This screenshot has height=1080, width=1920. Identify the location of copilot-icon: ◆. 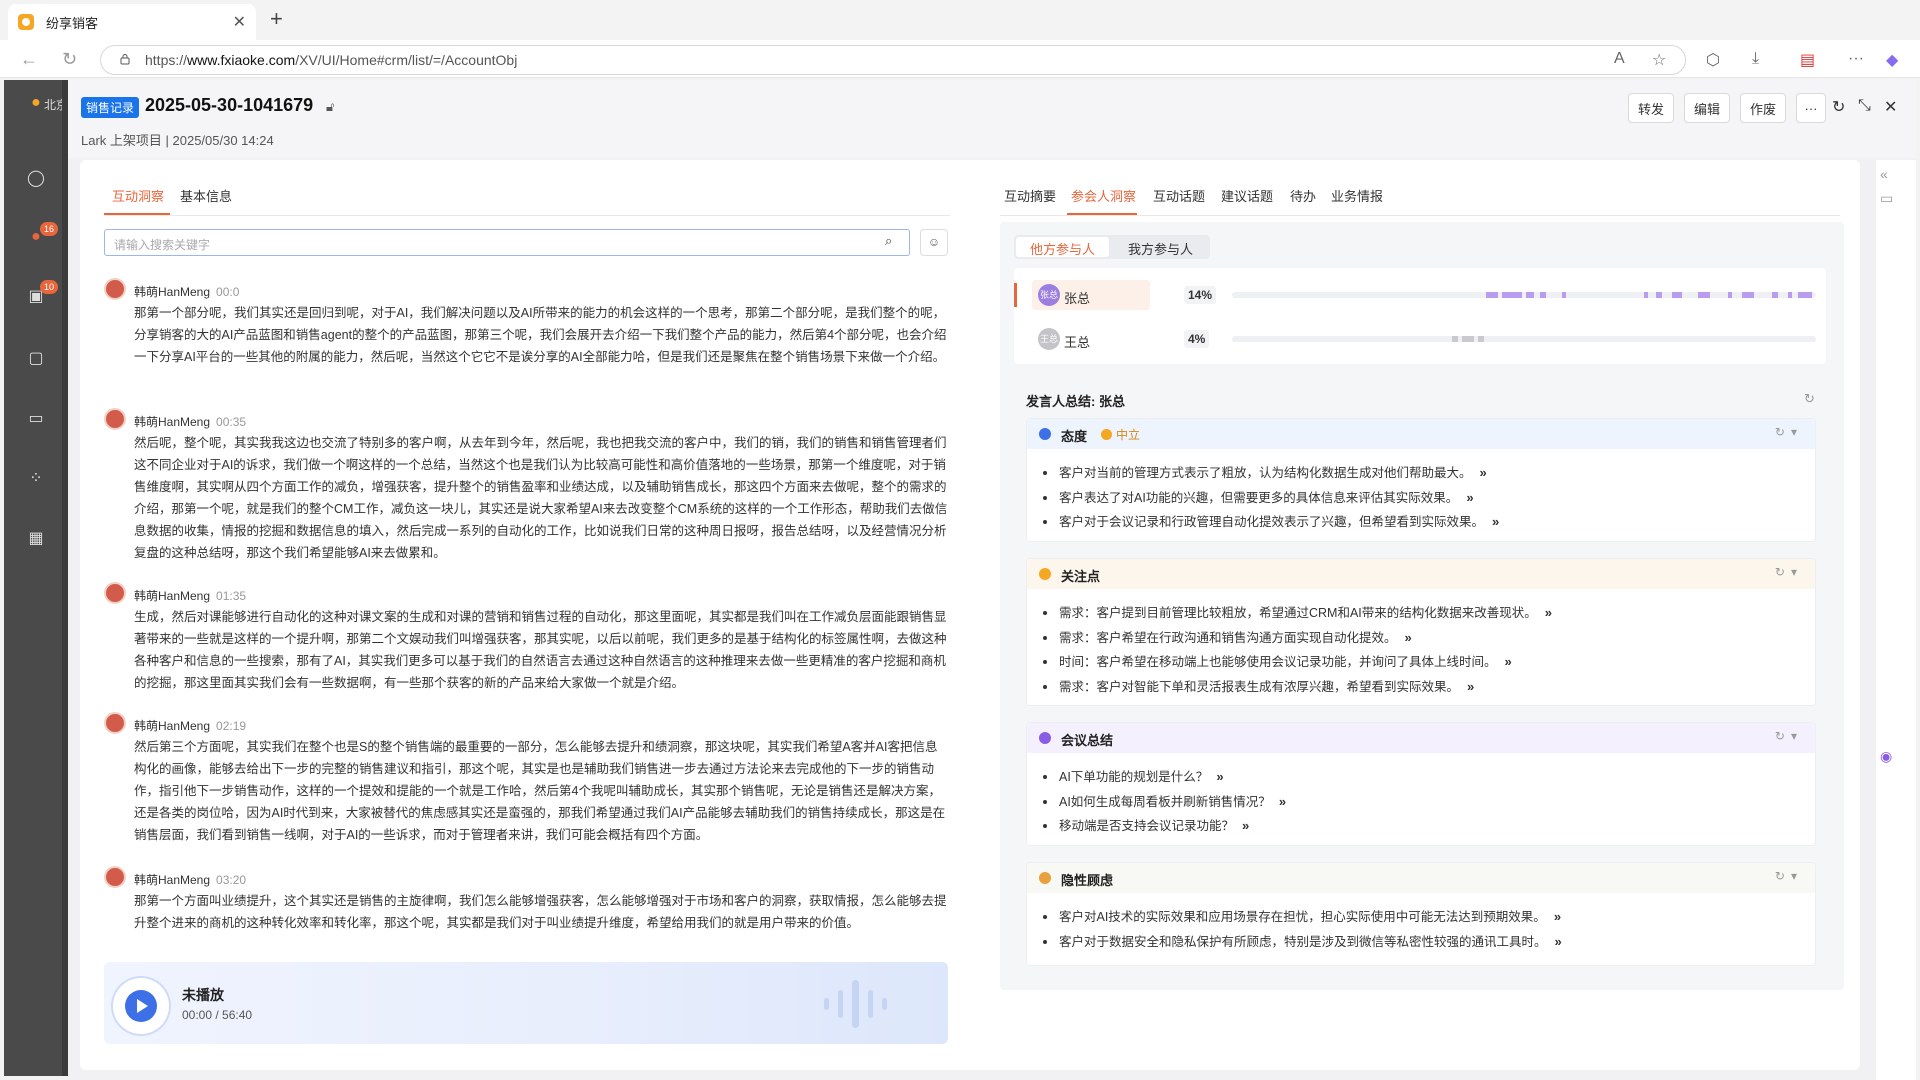
(1892, 60).